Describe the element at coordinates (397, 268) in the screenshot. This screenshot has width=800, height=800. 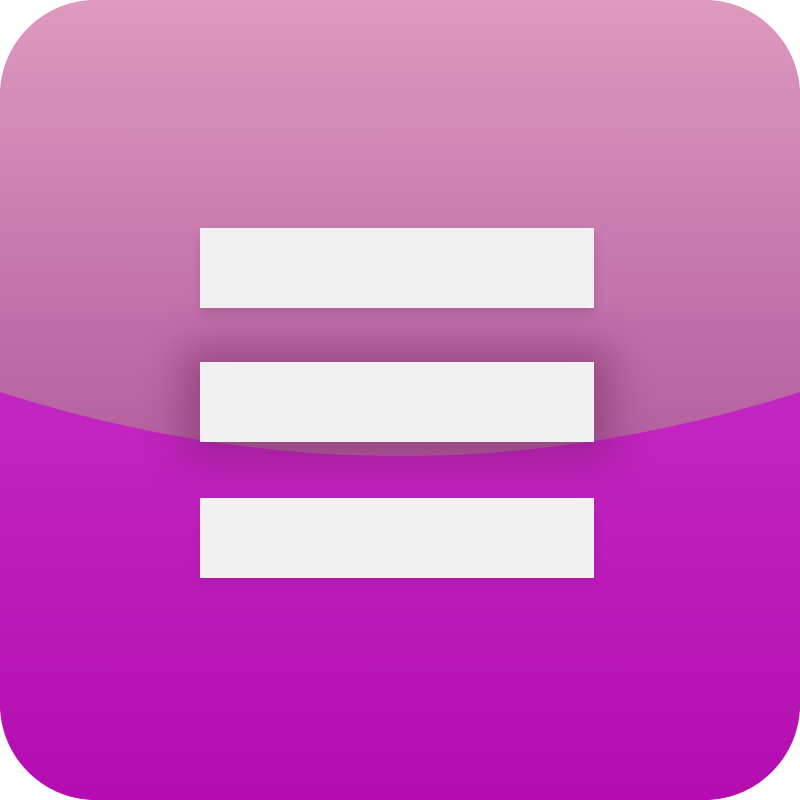
I see `menu-bar-top` at that location.